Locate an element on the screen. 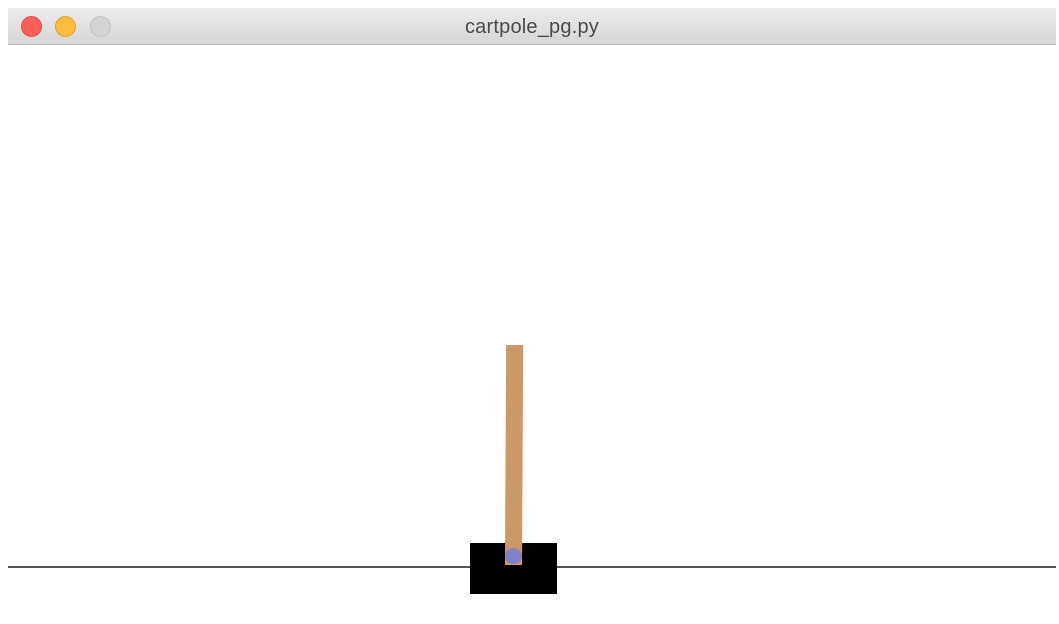 The image size is (1059, 624). title-bar: cartpole_pg.py is located at coordinates (532, 26).